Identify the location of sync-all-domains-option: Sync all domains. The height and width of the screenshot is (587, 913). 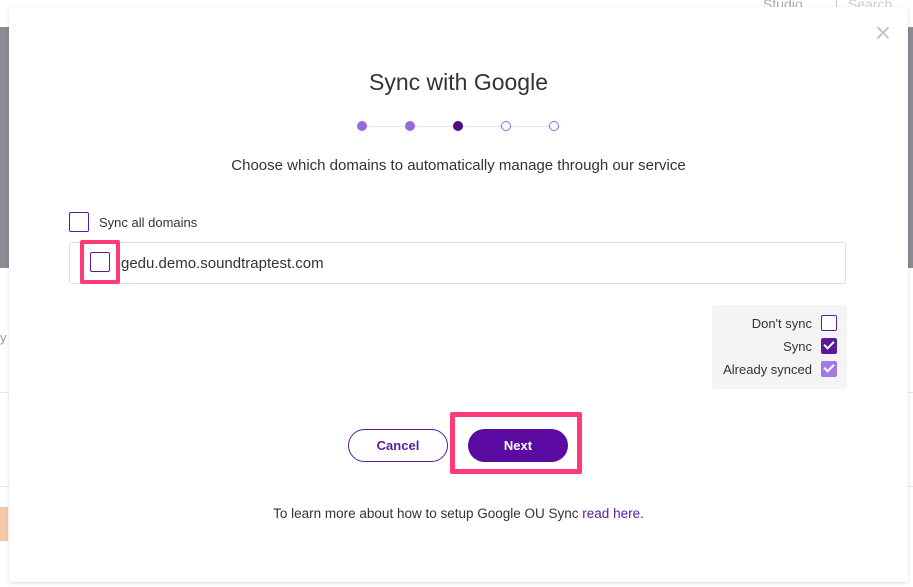
(133, 222).